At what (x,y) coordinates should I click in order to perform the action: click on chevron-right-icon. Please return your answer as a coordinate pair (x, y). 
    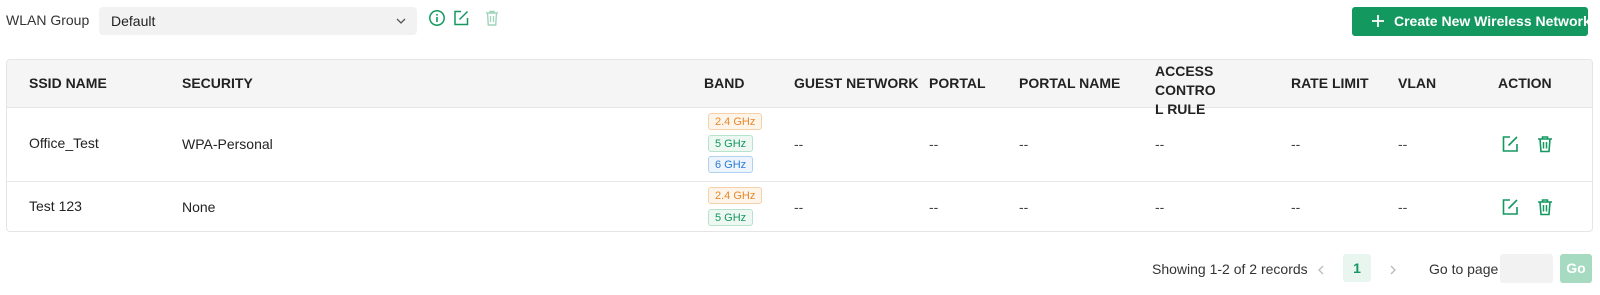
    Looking at the image, I should click on (1393, 270).